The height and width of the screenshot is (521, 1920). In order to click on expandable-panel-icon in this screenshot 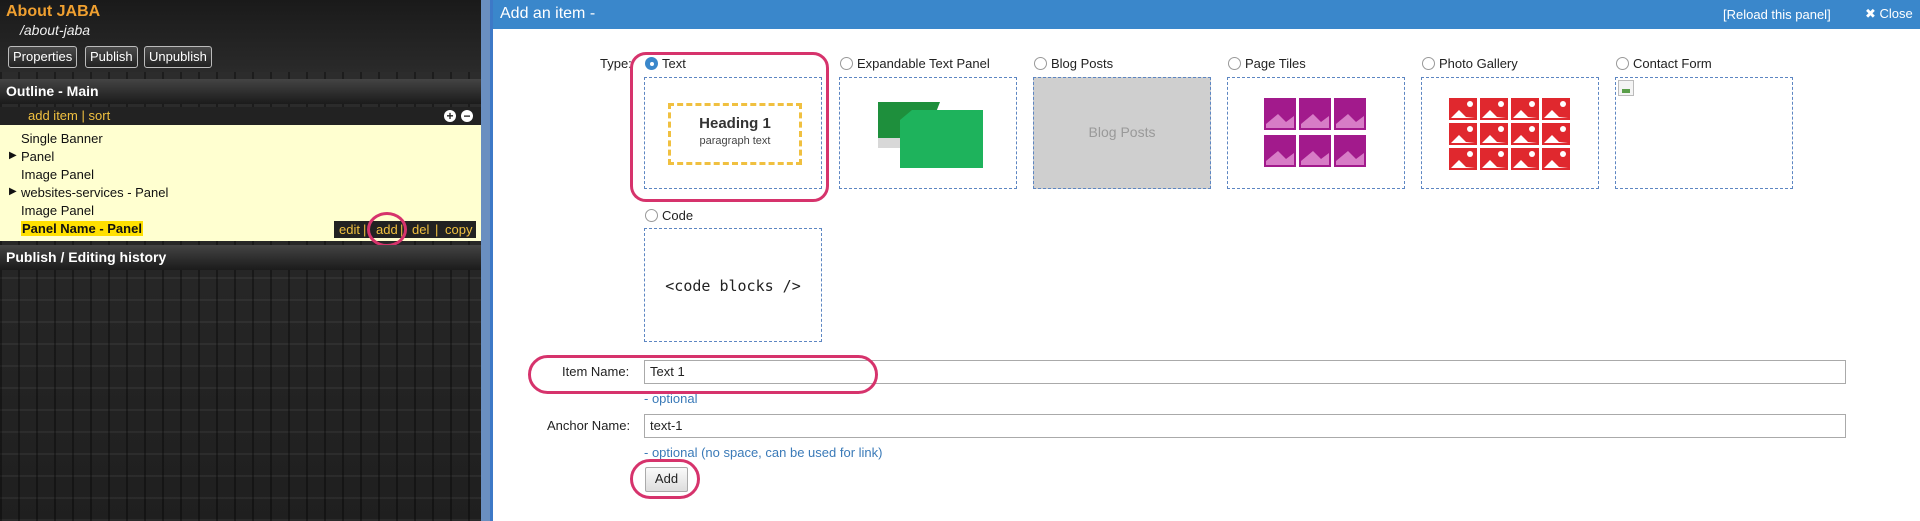, I will do `click(930, 135)`.